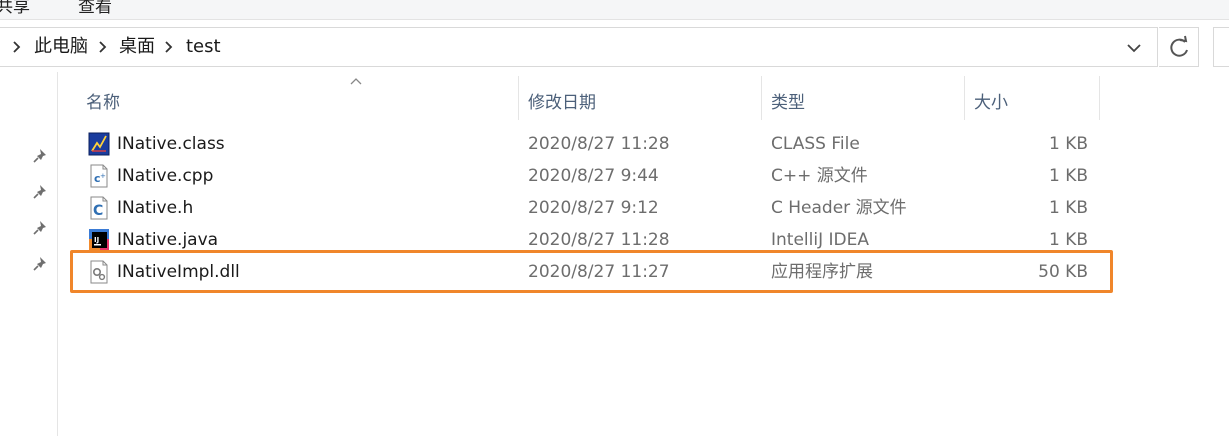  What do you see at coordinates (820, 240) in the screenshot?
I see `file-type: IntelliJ IDEA` at bounding box center [820, 240].